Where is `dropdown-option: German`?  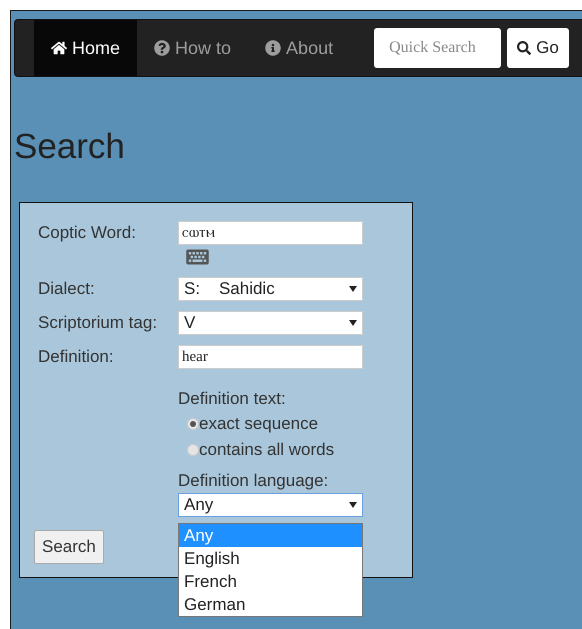
dropdown-option: German is located at coordinates (270, 604).